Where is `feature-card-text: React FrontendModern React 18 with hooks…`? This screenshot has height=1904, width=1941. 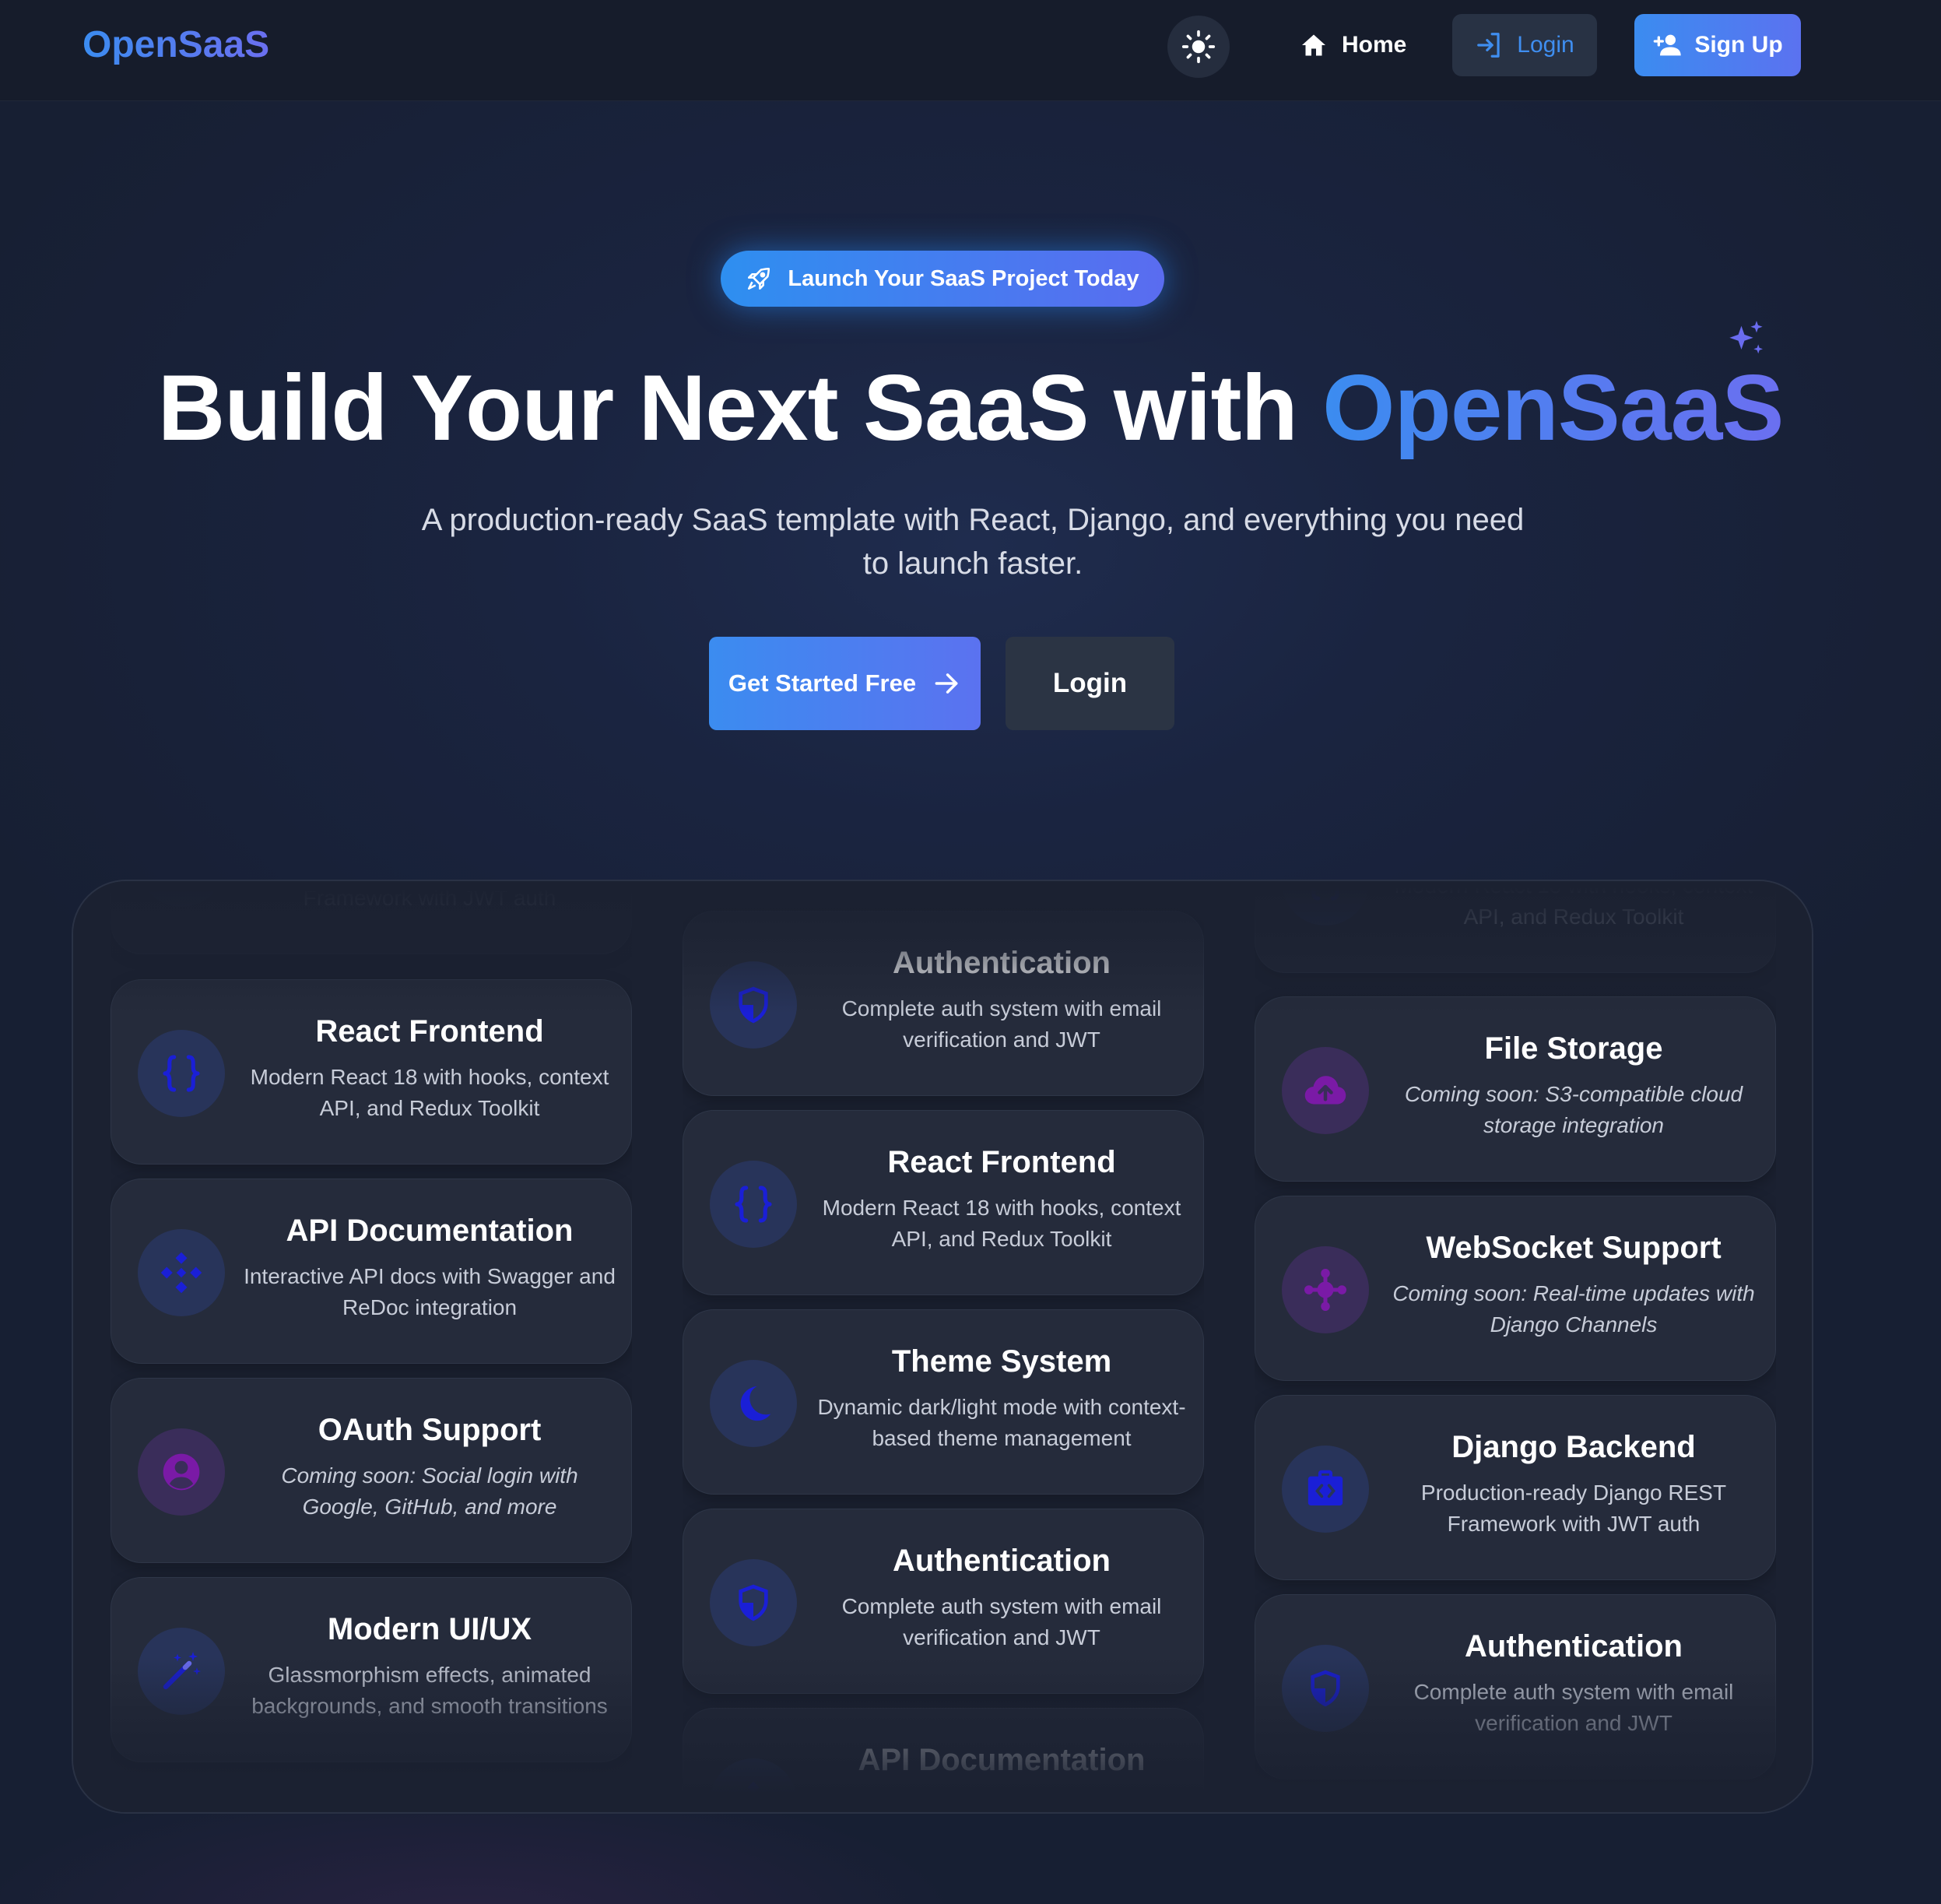
feature-card-text: React FrontendModern React 18 with hooks… is located at coordinates (1574, 907).